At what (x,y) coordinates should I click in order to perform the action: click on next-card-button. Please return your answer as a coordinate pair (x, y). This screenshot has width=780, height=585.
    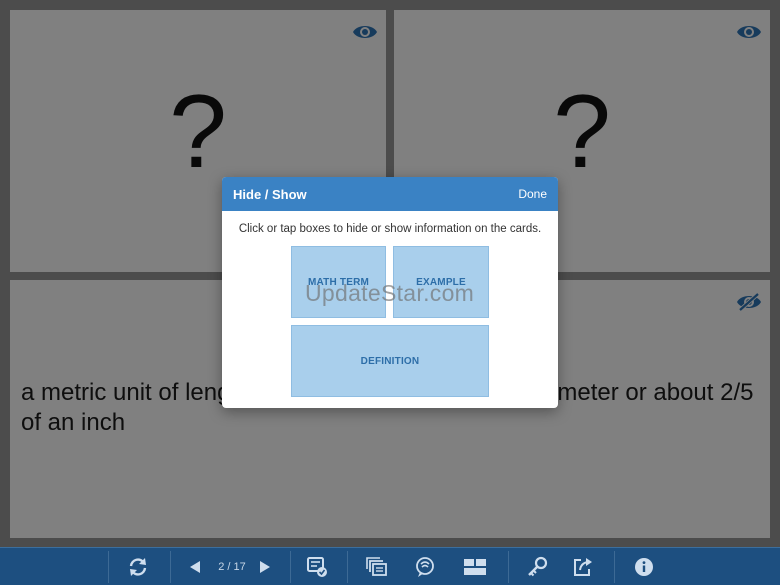
    Looking at the image, I should click on (265, 566).